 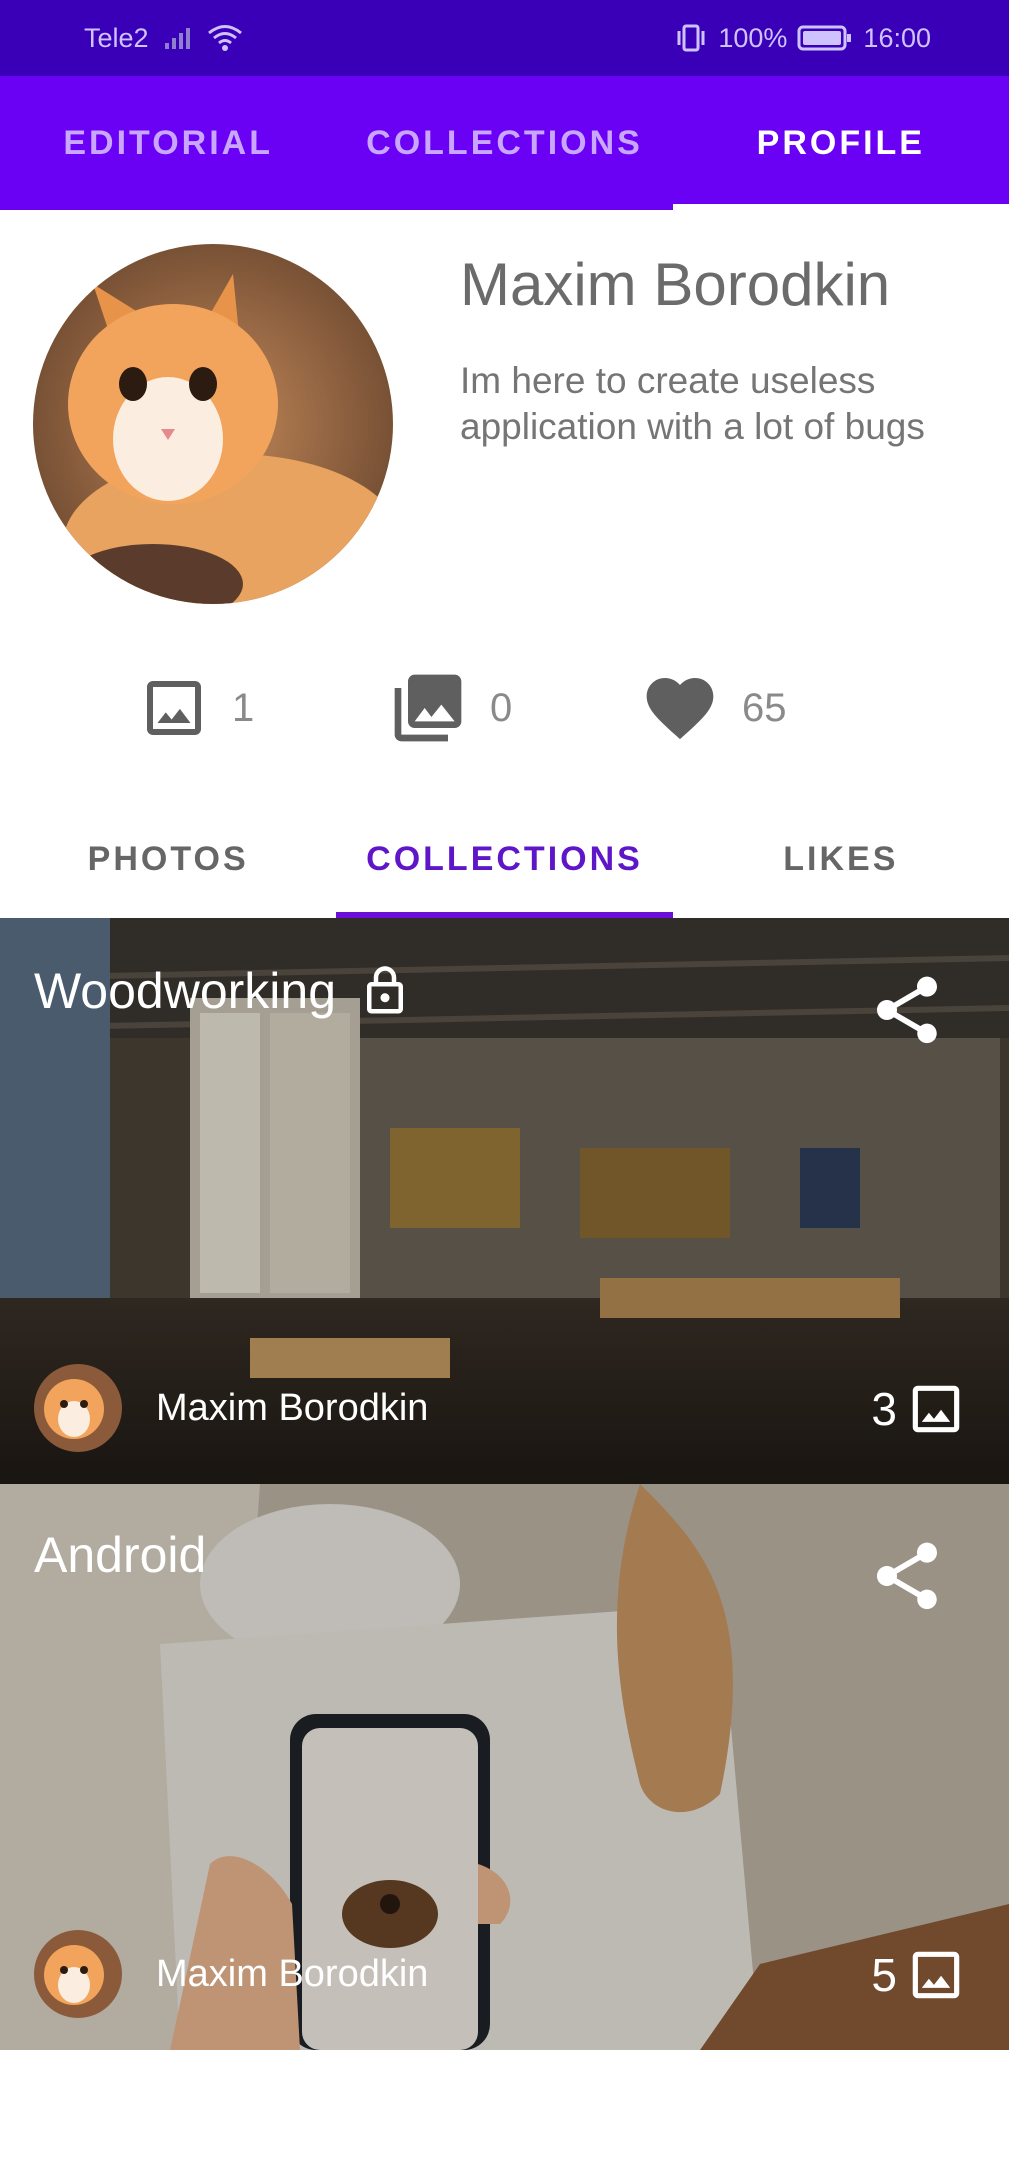 What do you see at coordinates (243, 707) in the screenshot?
I see `stat-photos-count: 1` at bounding box center [243, 707].